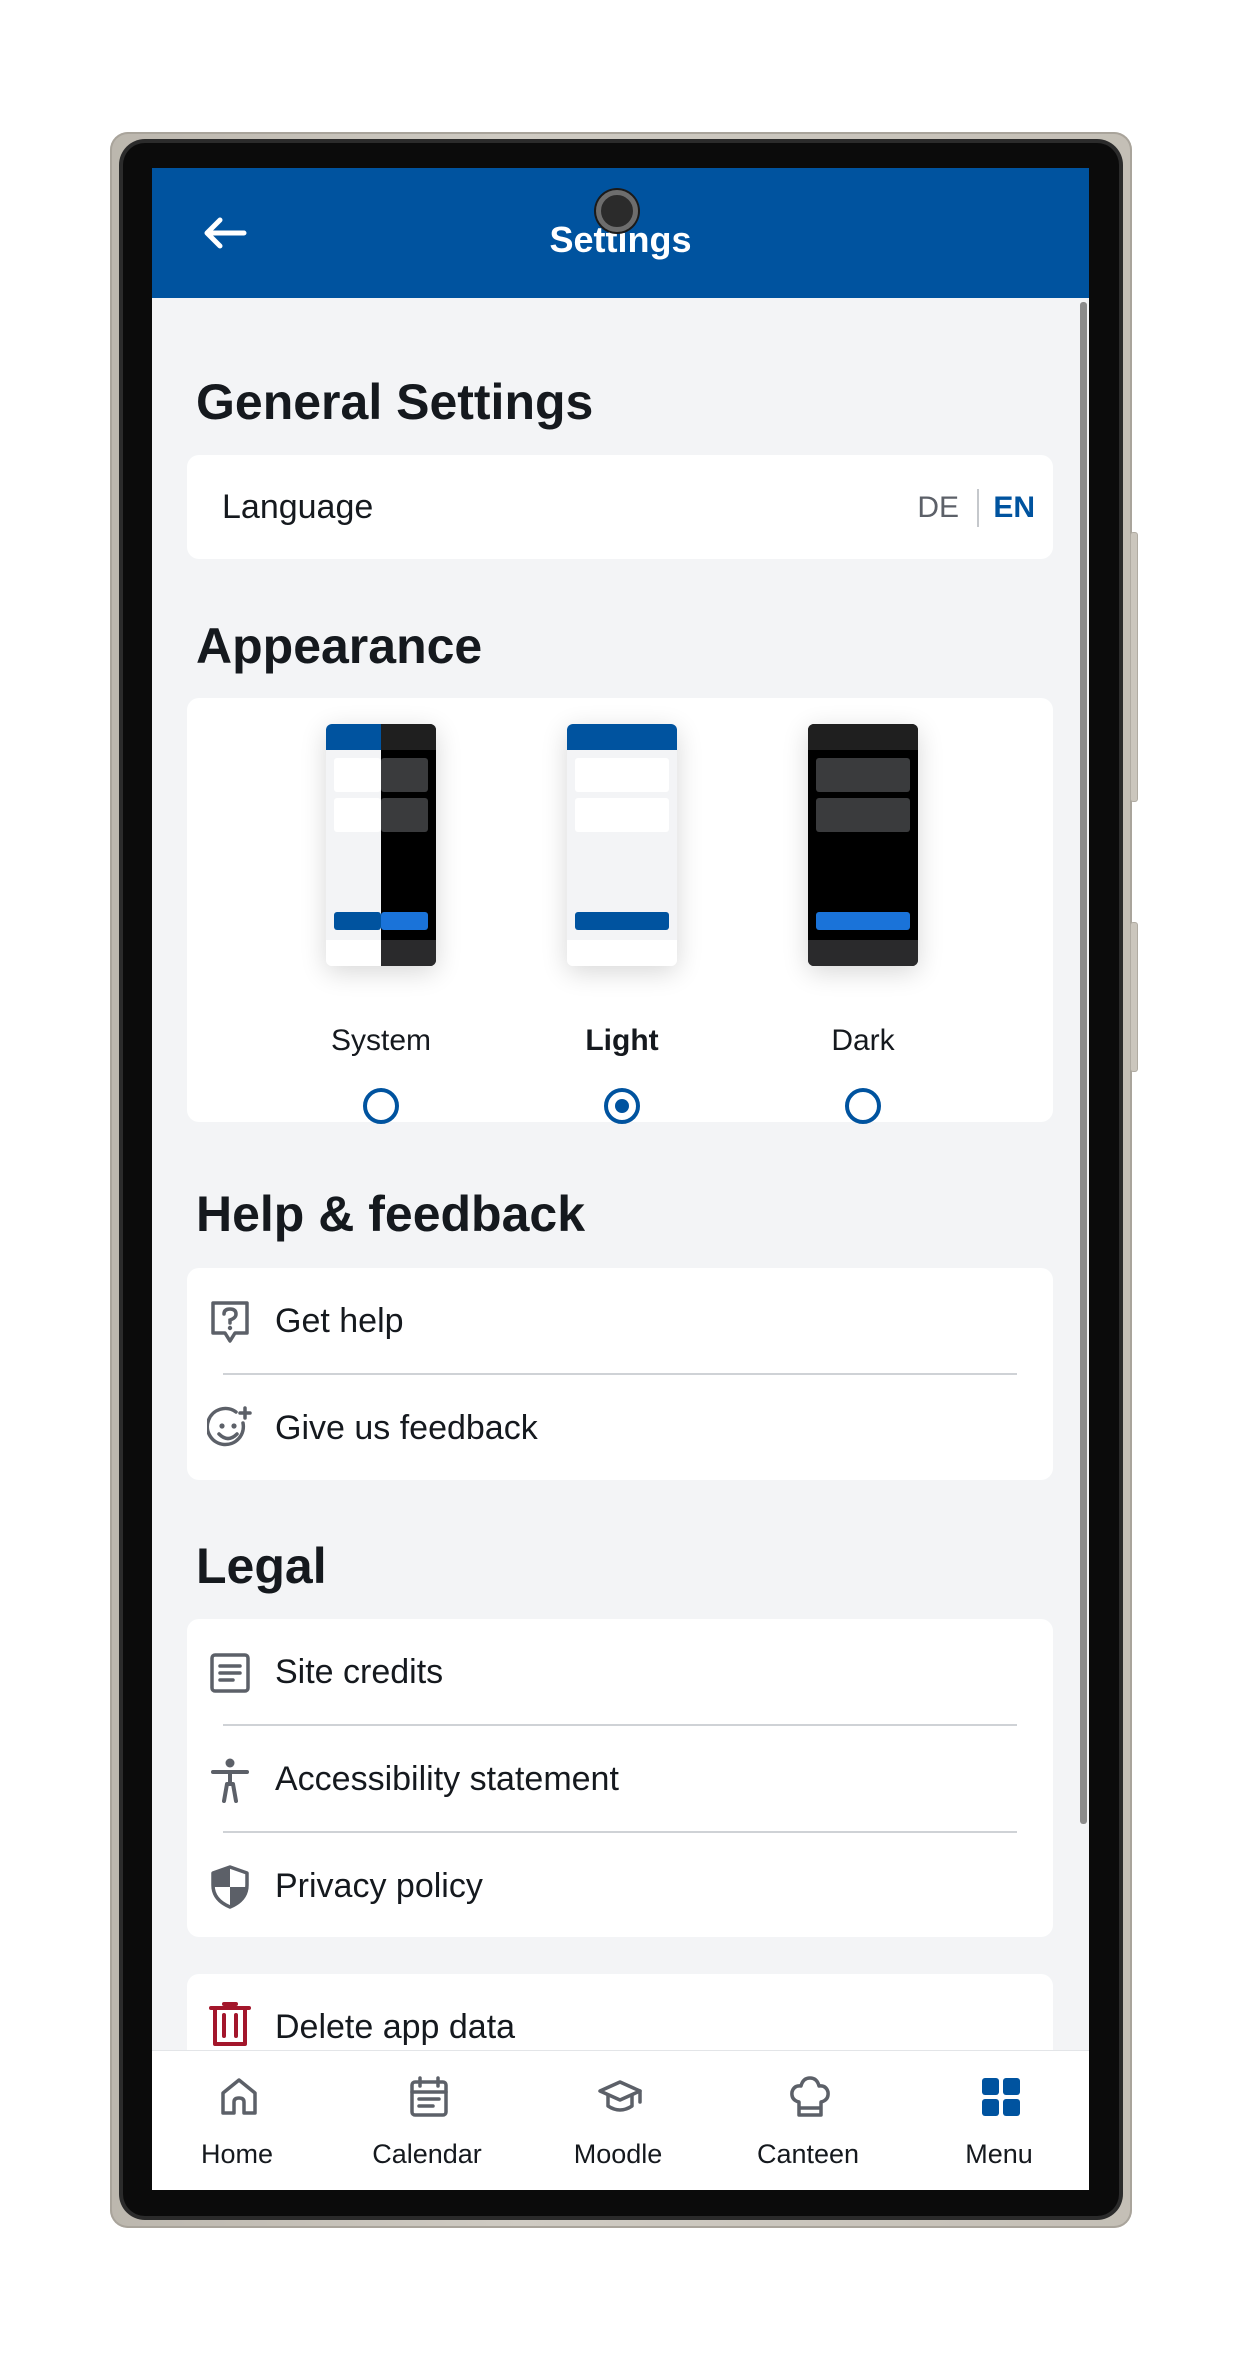 The height and width of the screenshot is (2359, 1245). What do you see at coordinates (620, 507) in the screenshot?
I see `language-card: Language DE EN` at bounding box center [620, 507].